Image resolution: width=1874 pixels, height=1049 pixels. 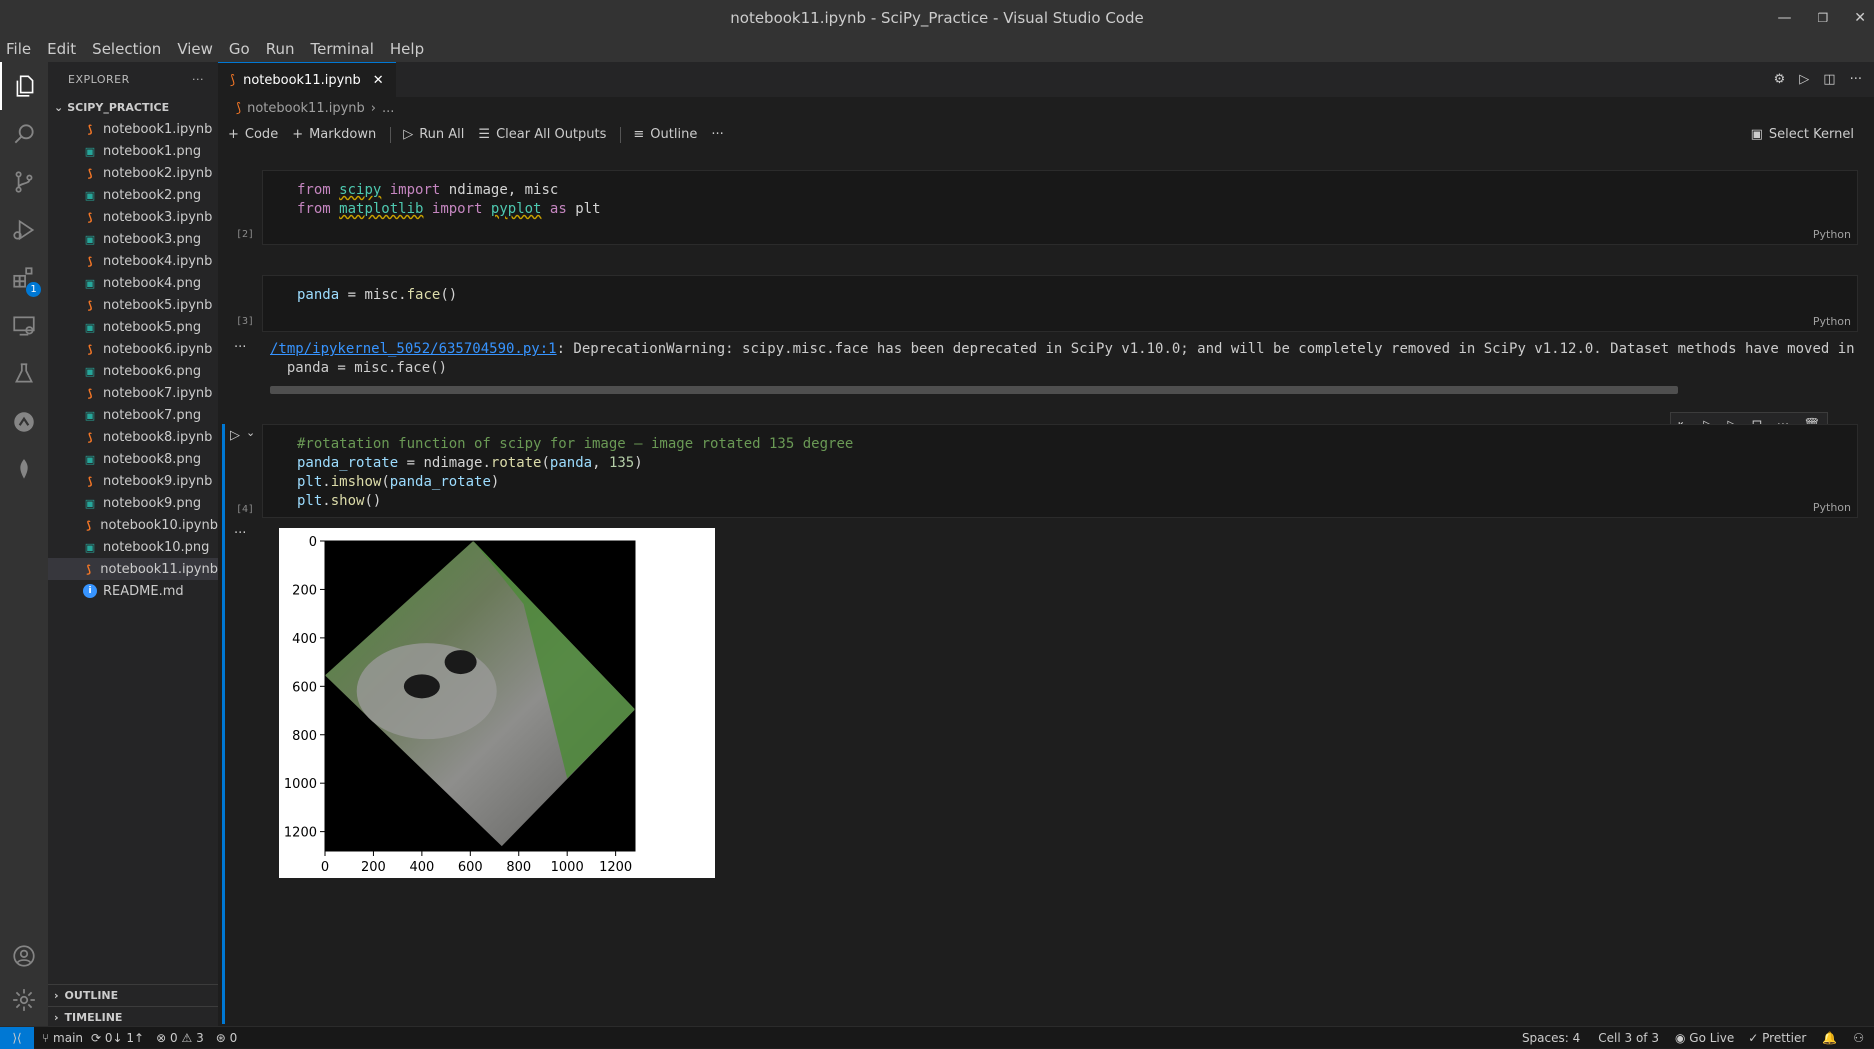 What do you see at coordinates (180, 1038) in the screenshot?
I see `problems-status: ⊗ 0 ⚠ 3` at bounding box center [180, 1038].